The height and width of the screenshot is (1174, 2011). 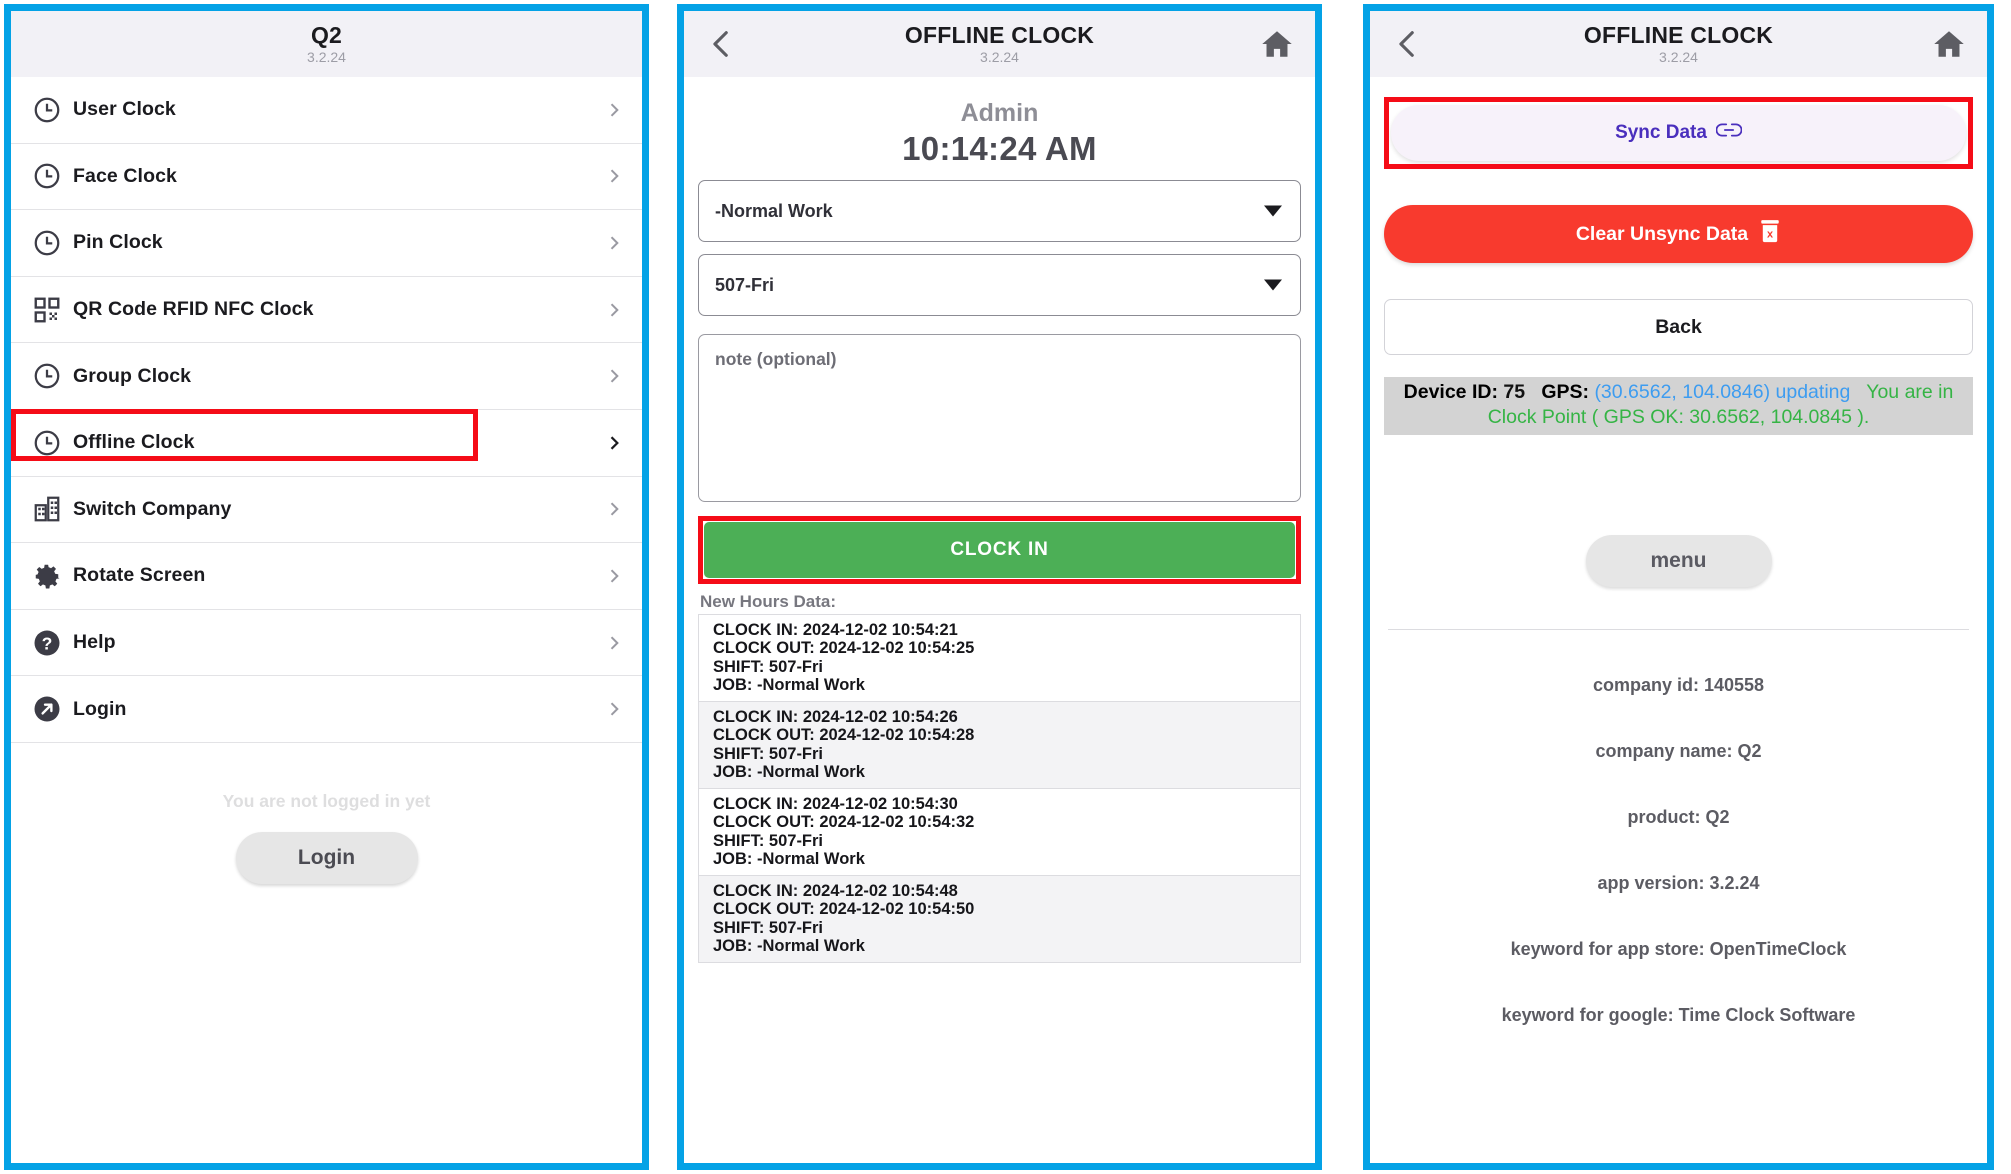 I want to click on menu-item-switch-company: Switch Company, so click(x=326, y=510).